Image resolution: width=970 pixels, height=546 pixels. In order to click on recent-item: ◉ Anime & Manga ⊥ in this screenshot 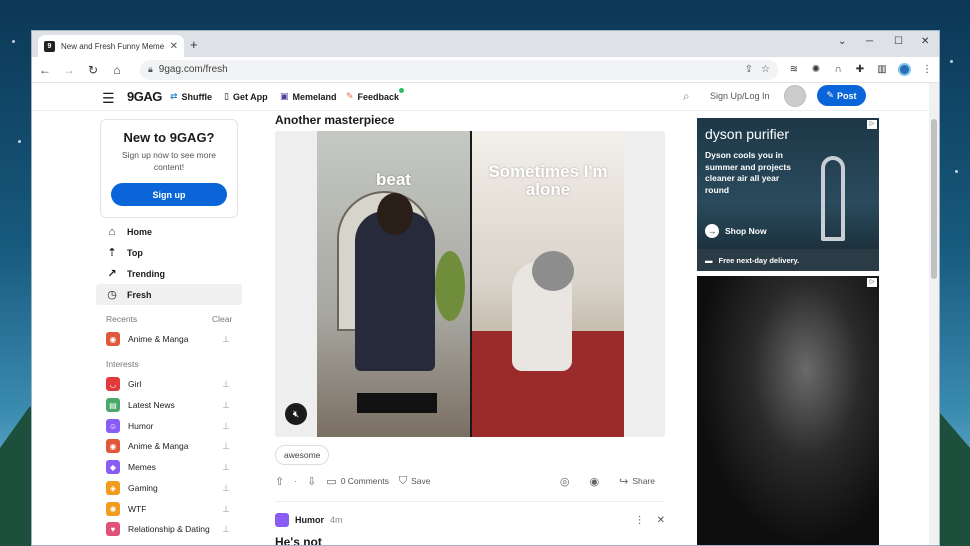, I will do `click(168, 339)`.